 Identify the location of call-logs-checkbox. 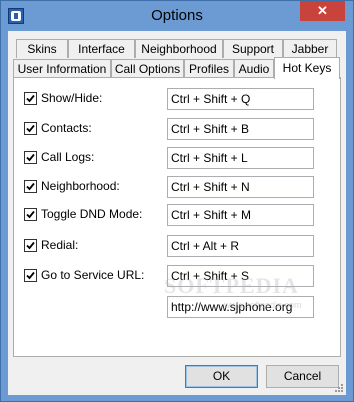
(30, 157).